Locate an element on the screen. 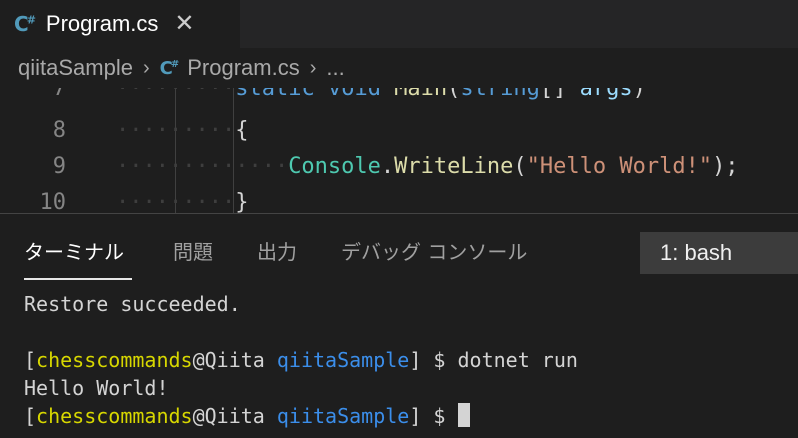  breadcrumb-folder: qiitaSample is located at coordinates (75, 68).